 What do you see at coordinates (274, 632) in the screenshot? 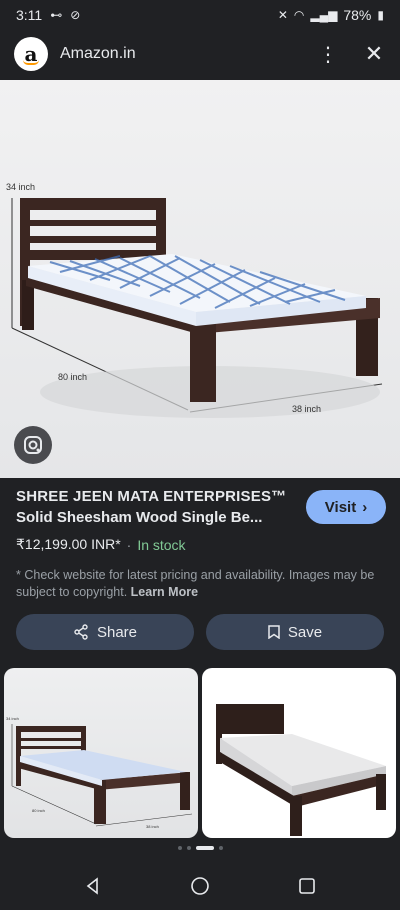
I see `bookmark-icon` at bounding box center [274, 632].